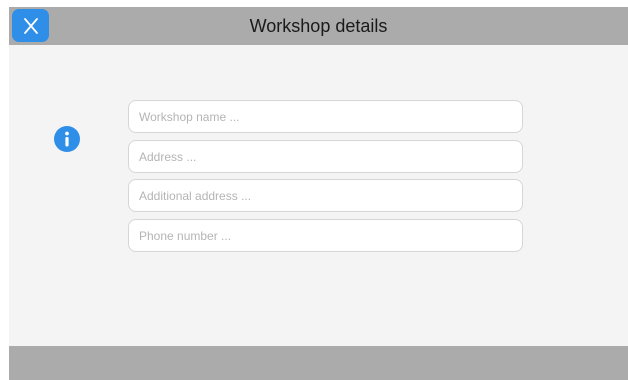 This screenshot has width=628, height=380. What do you see at coordinates (67, 139) in the screenshot?
I see `info-icon` at bounding box center [67, 139].